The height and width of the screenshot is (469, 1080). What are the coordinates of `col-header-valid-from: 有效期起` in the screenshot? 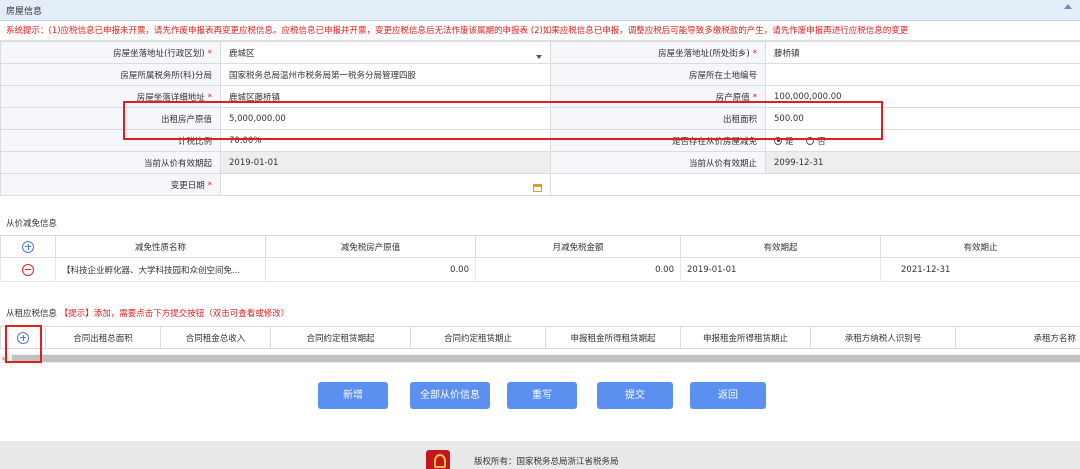 It's located at (780, 246).